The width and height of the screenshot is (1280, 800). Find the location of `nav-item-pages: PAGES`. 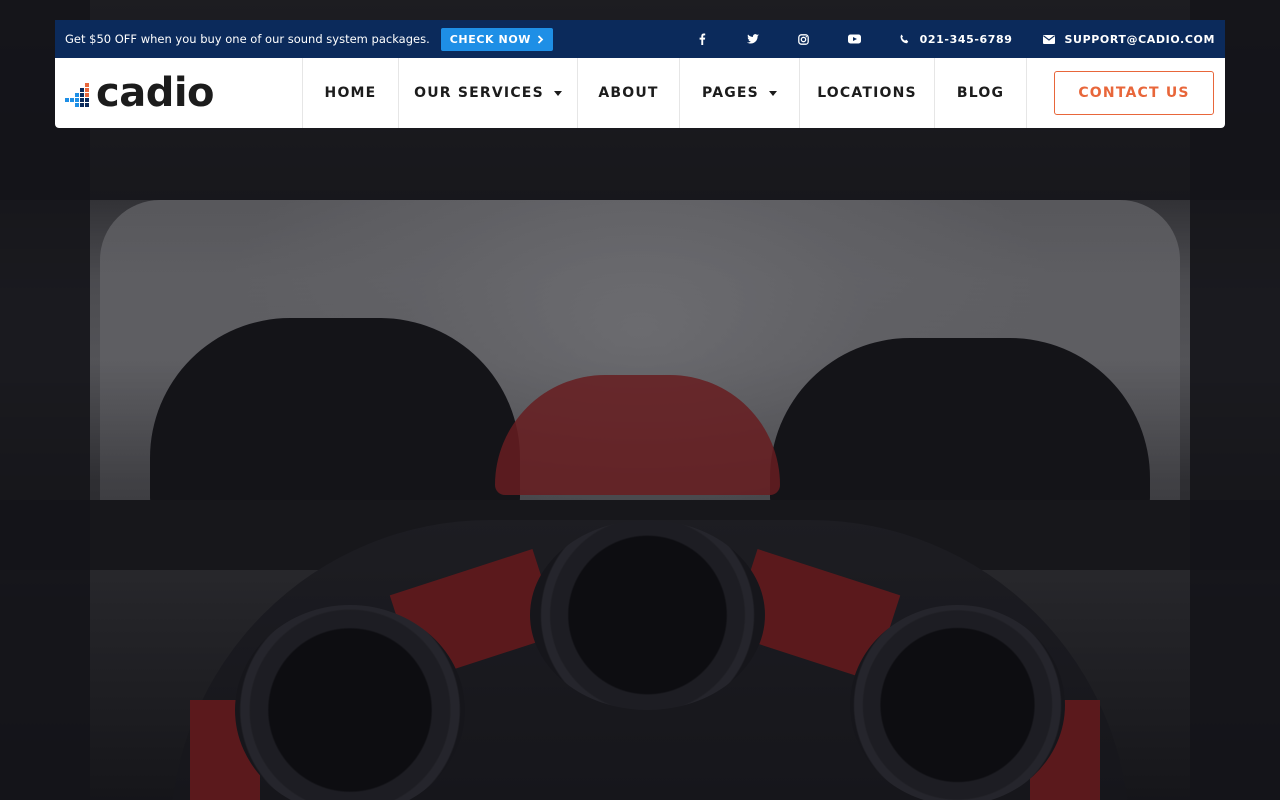

nav-item-pages: PAGES is located at coordinates (739, 93).